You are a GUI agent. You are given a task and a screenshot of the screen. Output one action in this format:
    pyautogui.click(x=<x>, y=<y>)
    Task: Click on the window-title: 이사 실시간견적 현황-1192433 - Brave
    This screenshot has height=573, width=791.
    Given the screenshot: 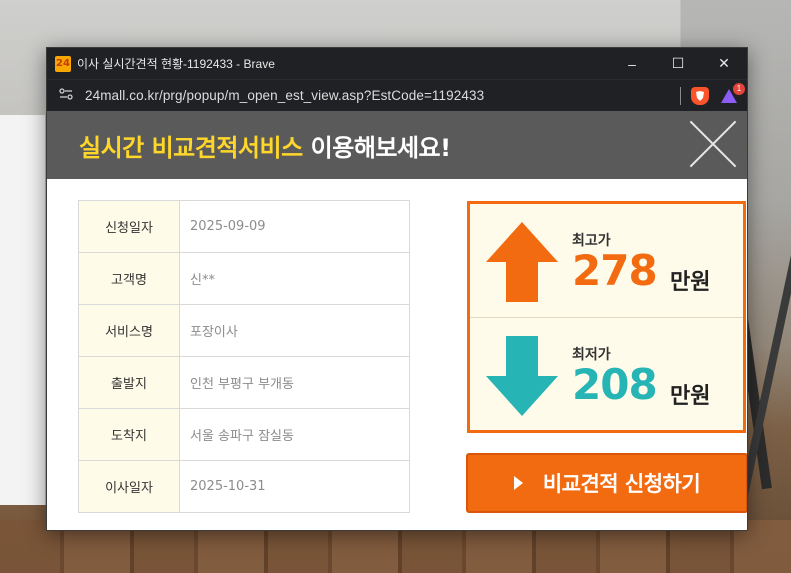 What is the action you would take?
    pyautogui.click(x=176, y=64)
    